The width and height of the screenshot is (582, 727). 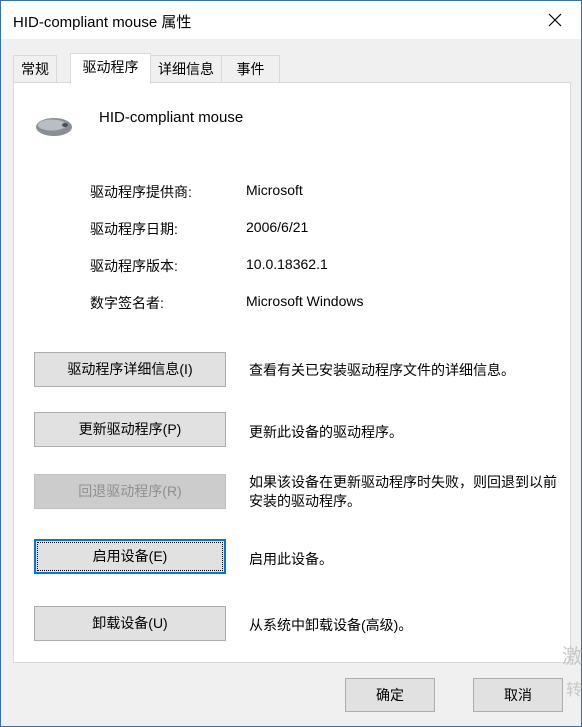 I want to click on date-value: 2006/6/21, so click(x=277, y=227).